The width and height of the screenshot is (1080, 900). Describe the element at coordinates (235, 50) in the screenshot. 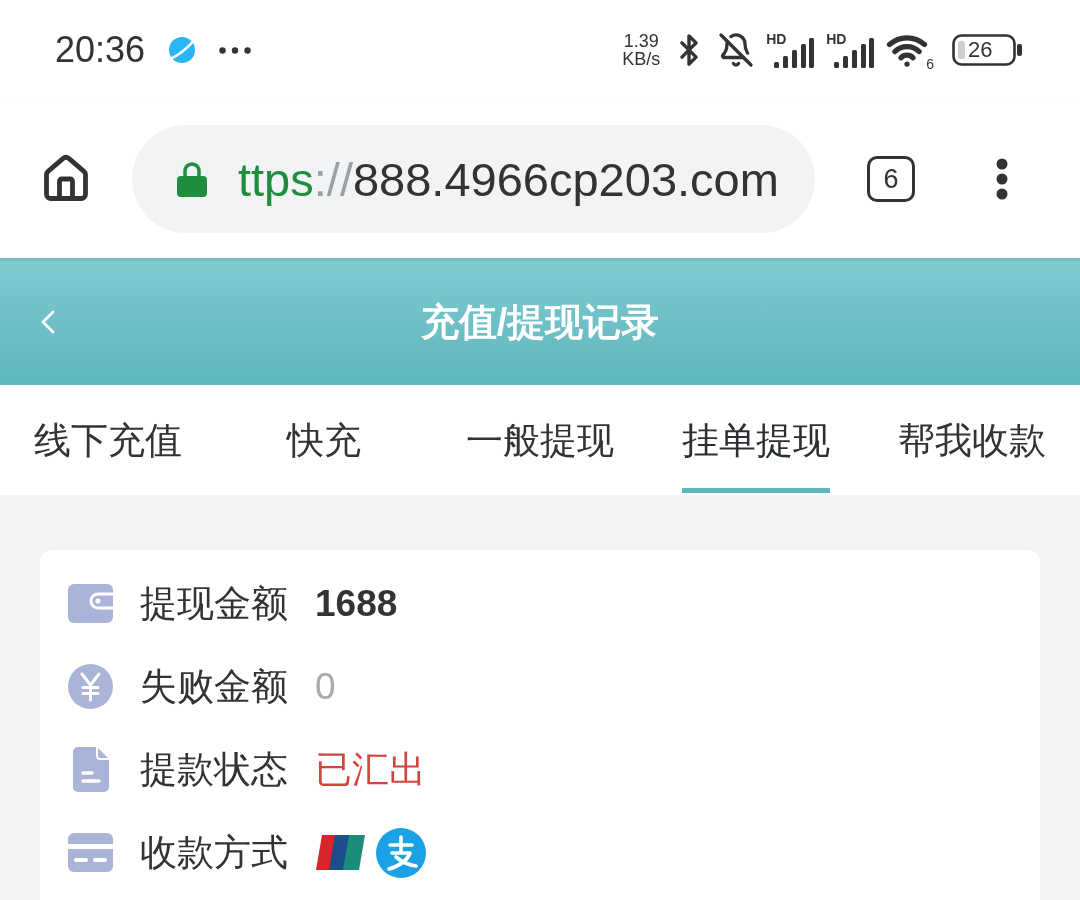

I see `more-dots-icon` at that location.